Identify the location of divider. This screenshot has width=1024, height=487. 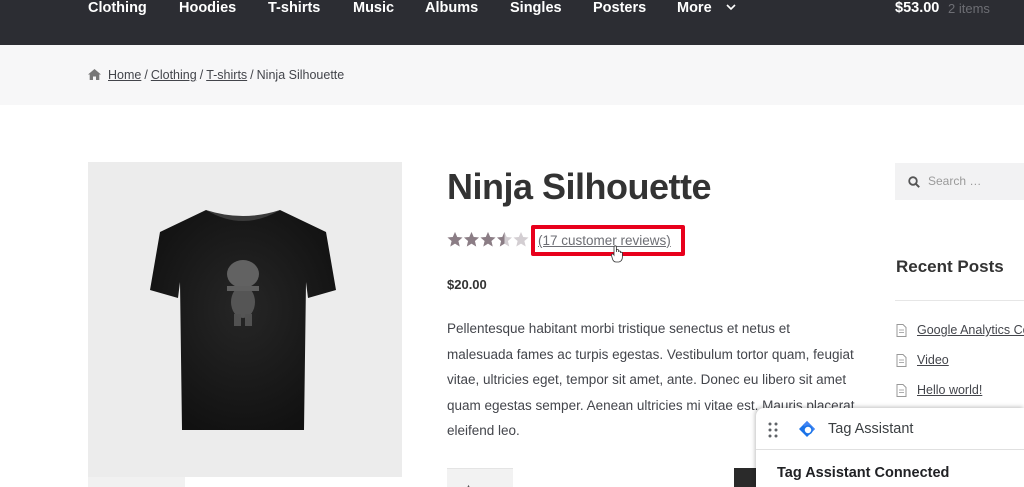
(959, 300).